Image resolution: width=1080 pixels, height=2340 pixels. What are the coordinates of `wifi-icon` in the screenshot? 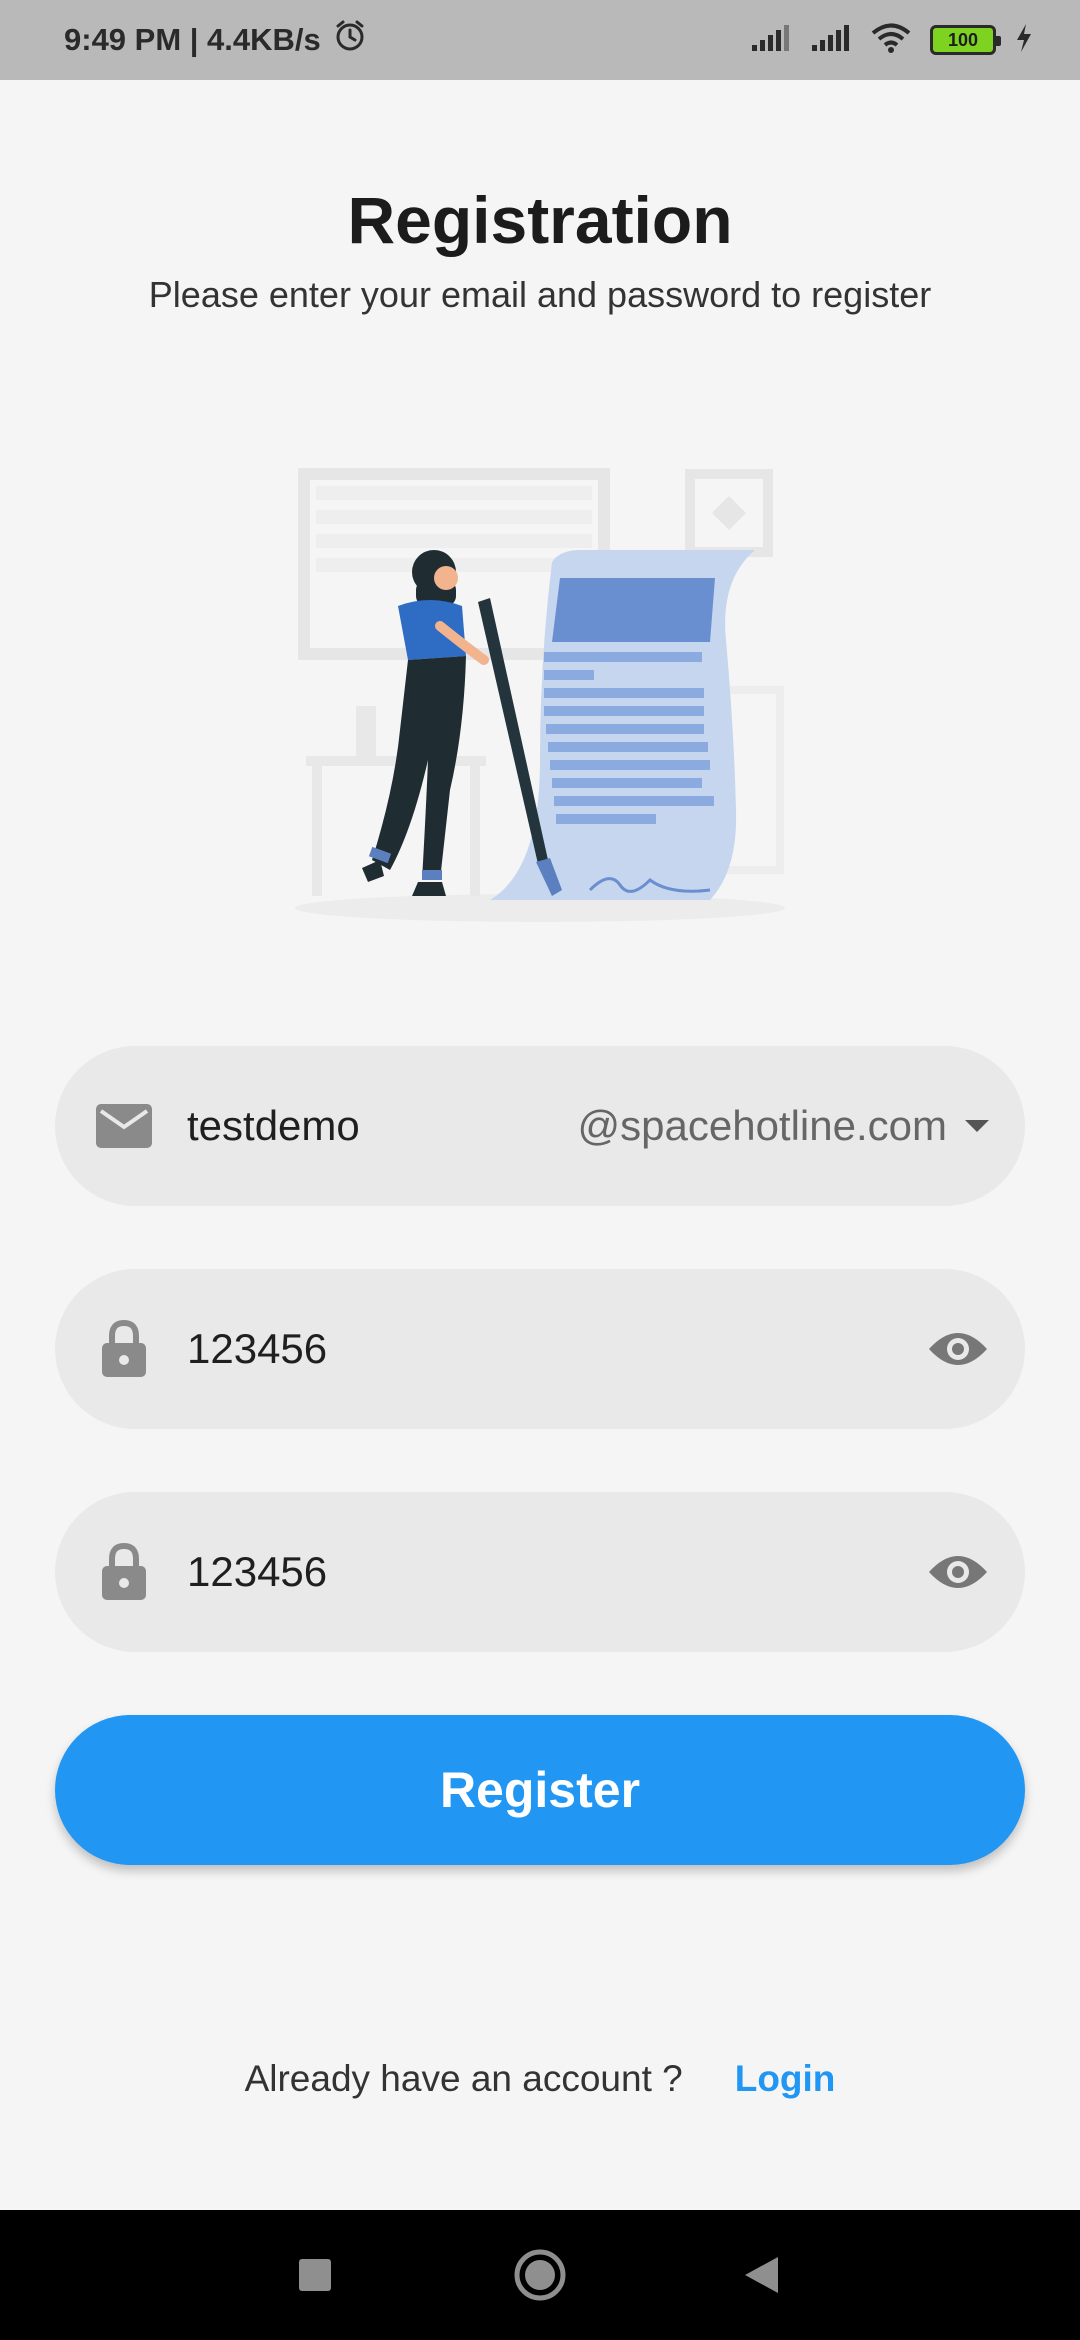 It's located at (891, 40).